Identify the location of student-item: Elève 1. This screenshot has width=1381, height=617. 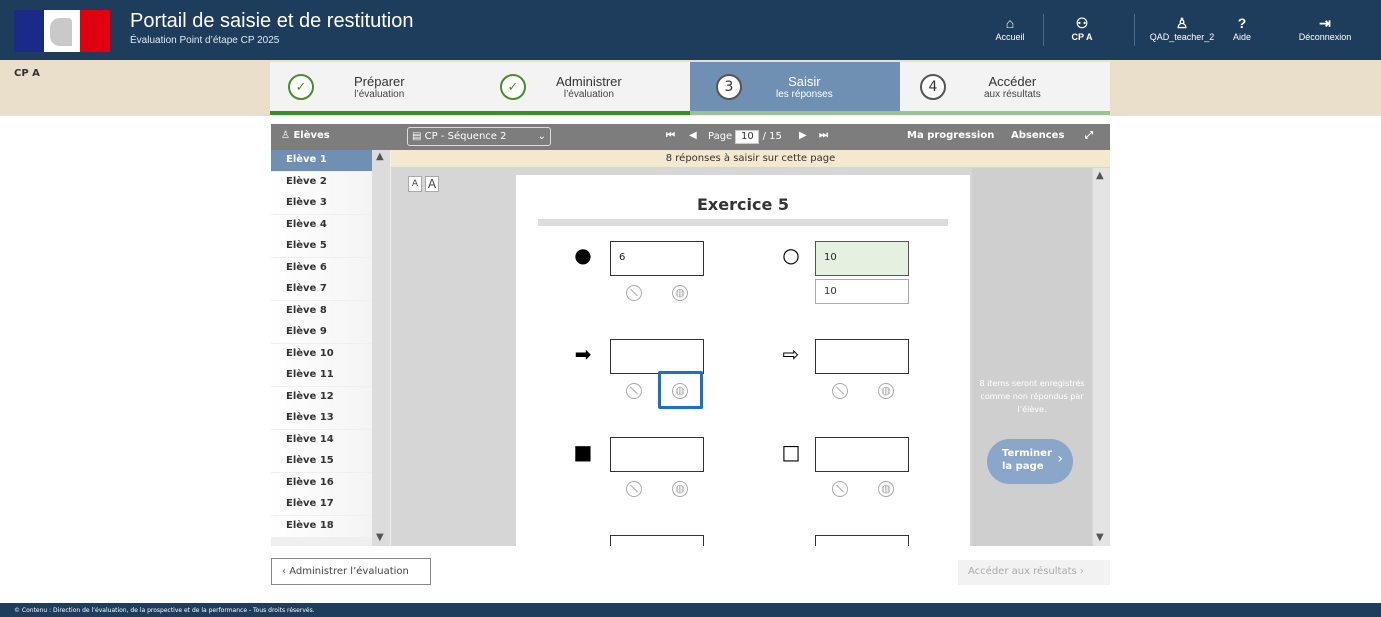
(322, 160).